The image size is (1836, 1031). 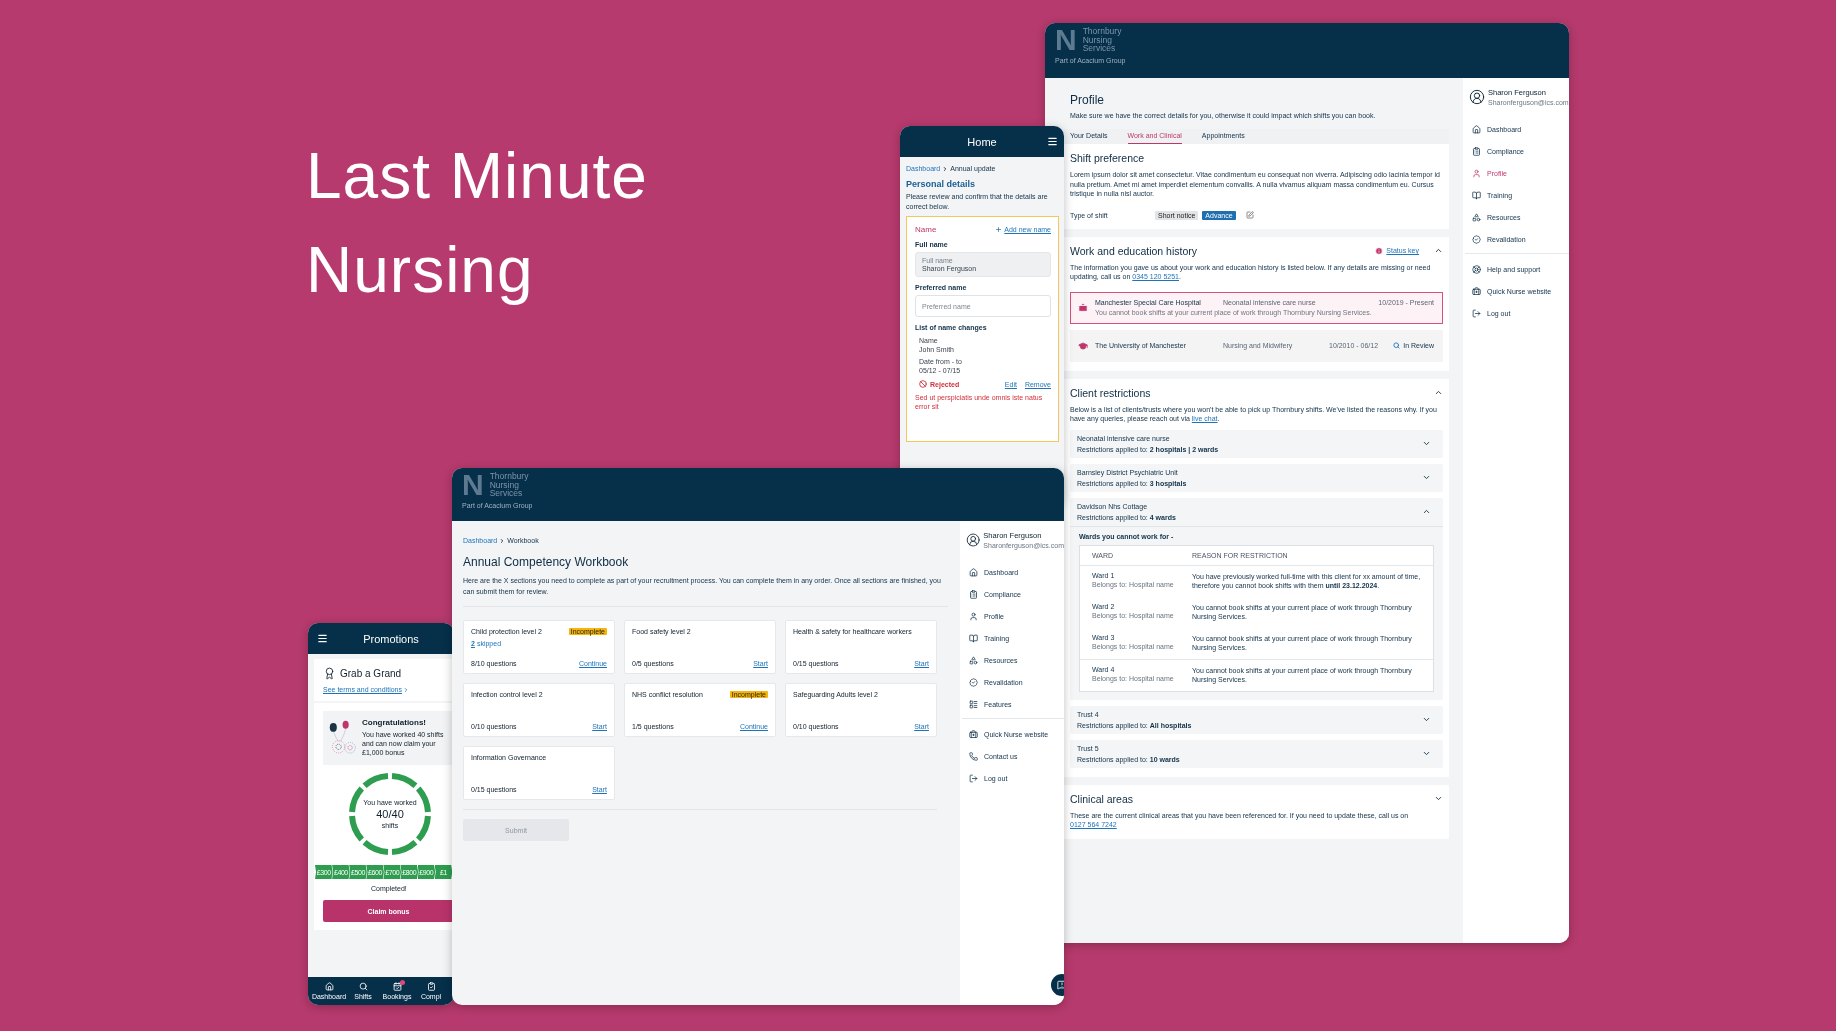 I want to click on page-title: Annual Competency Workbook, so click(x=546, y=562).